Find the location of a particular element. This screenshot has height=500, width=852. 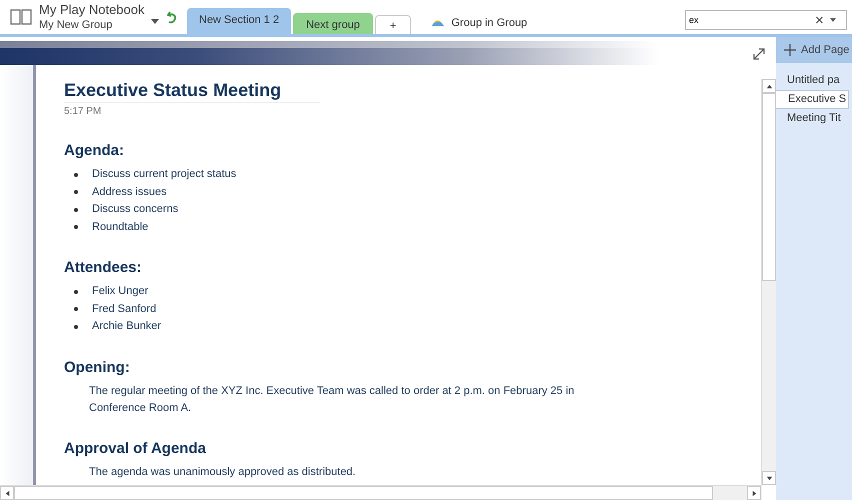

scroll-right-icon is located at coordinates (754, 493).